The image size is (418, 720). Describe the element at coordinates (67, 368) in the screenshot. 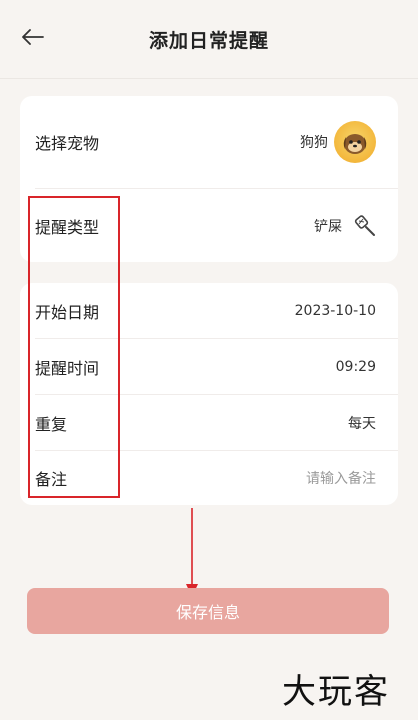

I see `reminder-time-label: 提醒时间` at that location.